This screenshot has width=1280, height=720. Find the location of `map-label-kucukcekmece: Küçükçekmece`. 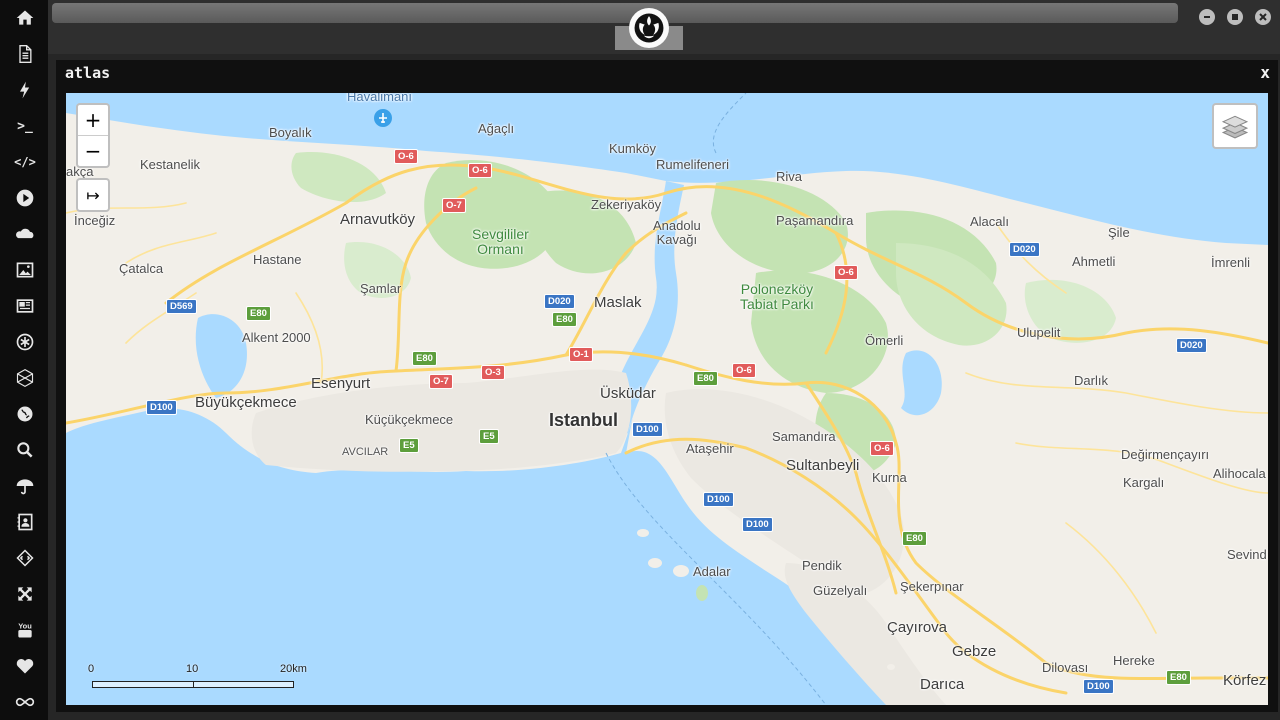

map-label-kucukcekmece: Küçükçekmece is located at coordinates (409, 419).